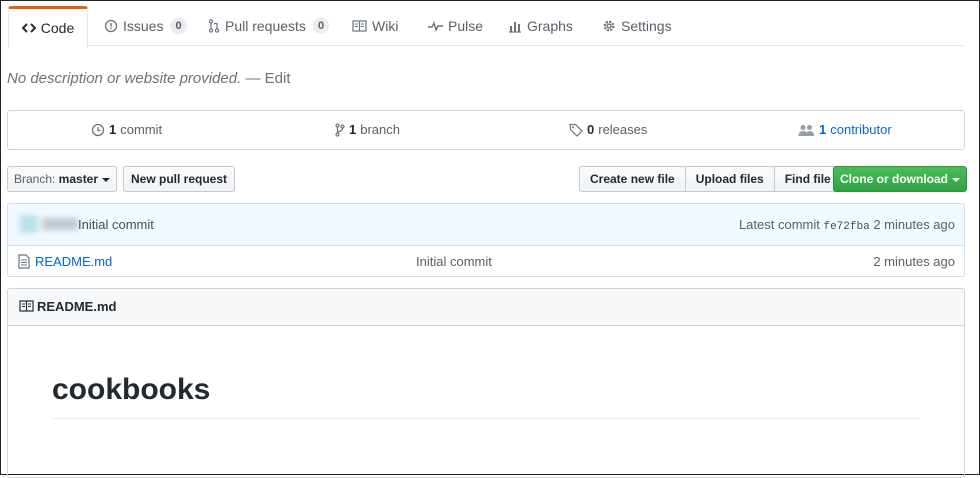 This screenshot has height=478, width=980. I want to click on readme-header: README.md, so click(486, 307).